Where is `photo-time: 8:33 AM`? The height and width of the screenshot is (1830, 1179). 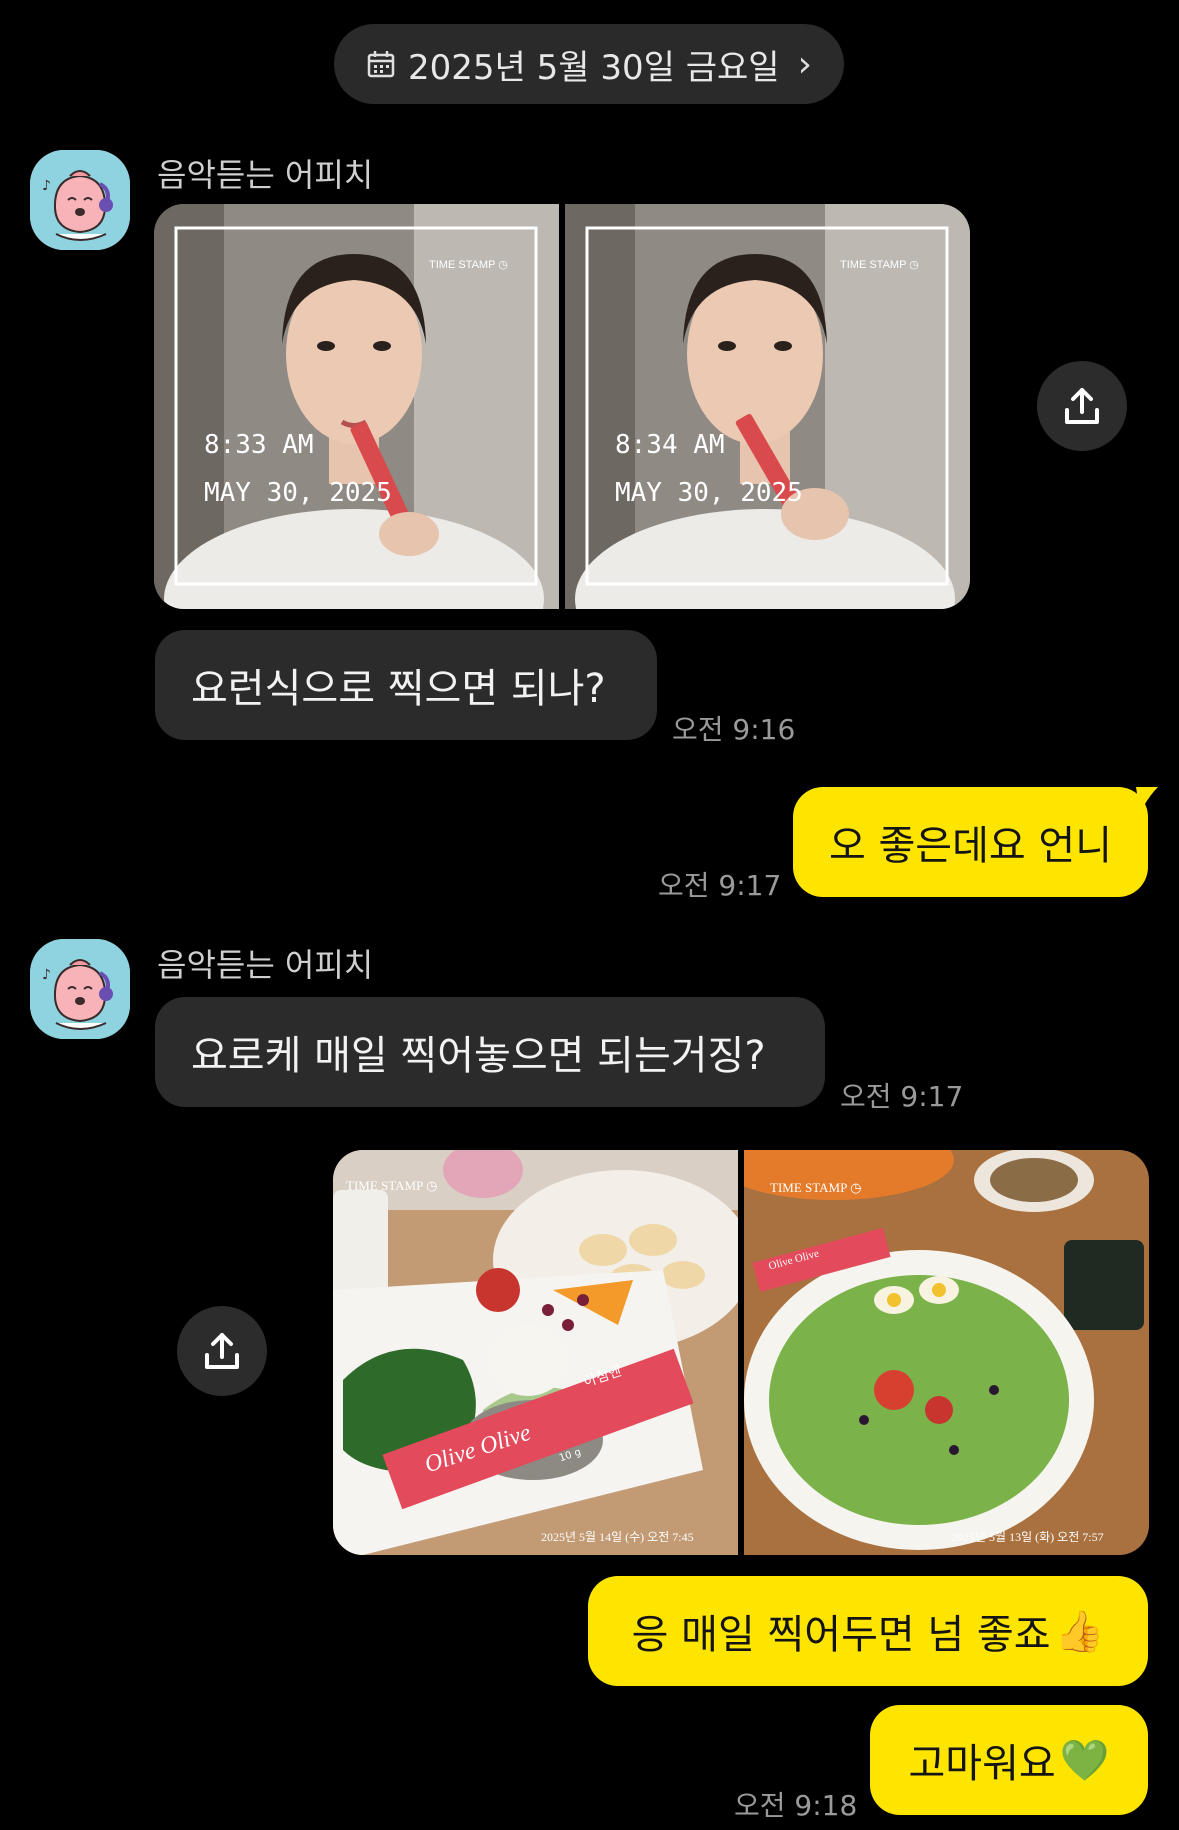
photo-time: 8:33 AM is located at coordinates (259, 445).